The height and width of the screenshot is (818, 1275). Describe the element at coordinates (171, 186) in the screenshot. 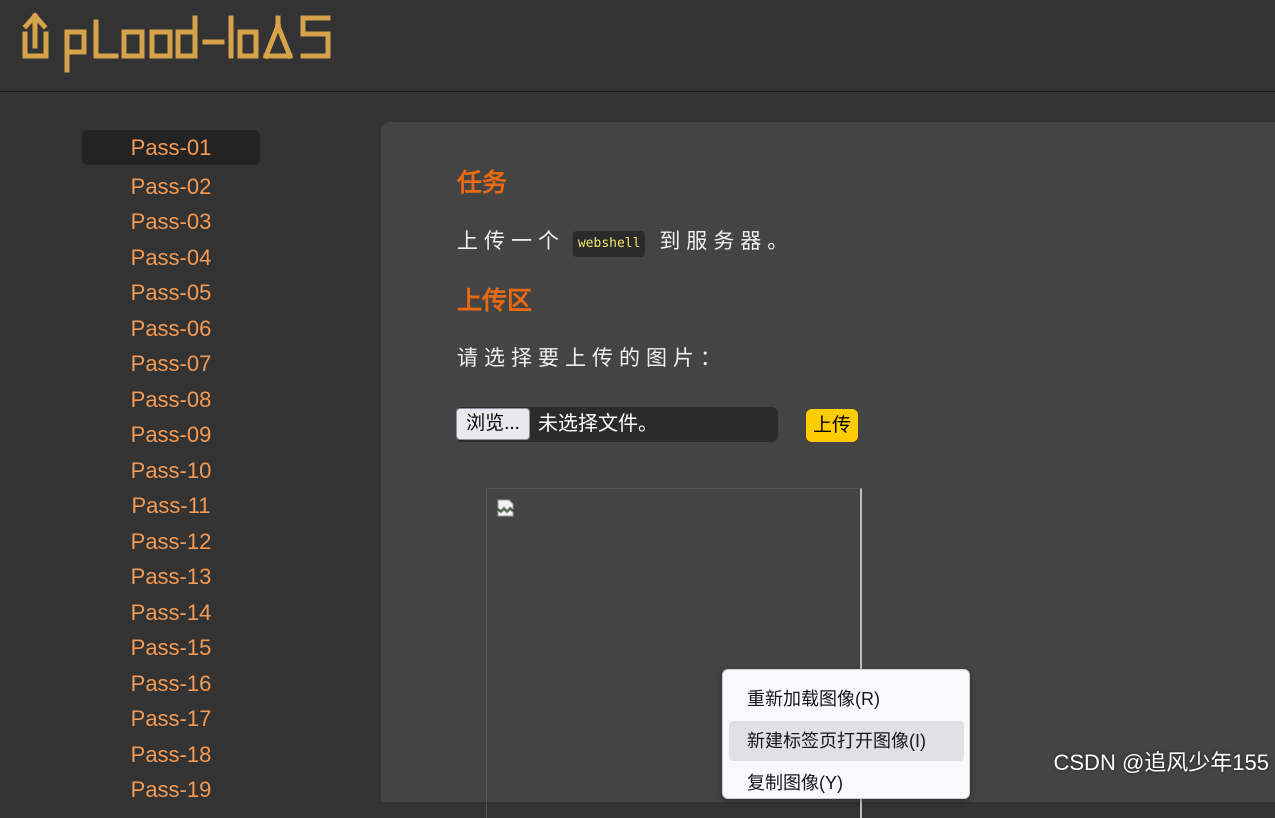

I see `sidebar-item-pass-02: Pass-02` at that location.